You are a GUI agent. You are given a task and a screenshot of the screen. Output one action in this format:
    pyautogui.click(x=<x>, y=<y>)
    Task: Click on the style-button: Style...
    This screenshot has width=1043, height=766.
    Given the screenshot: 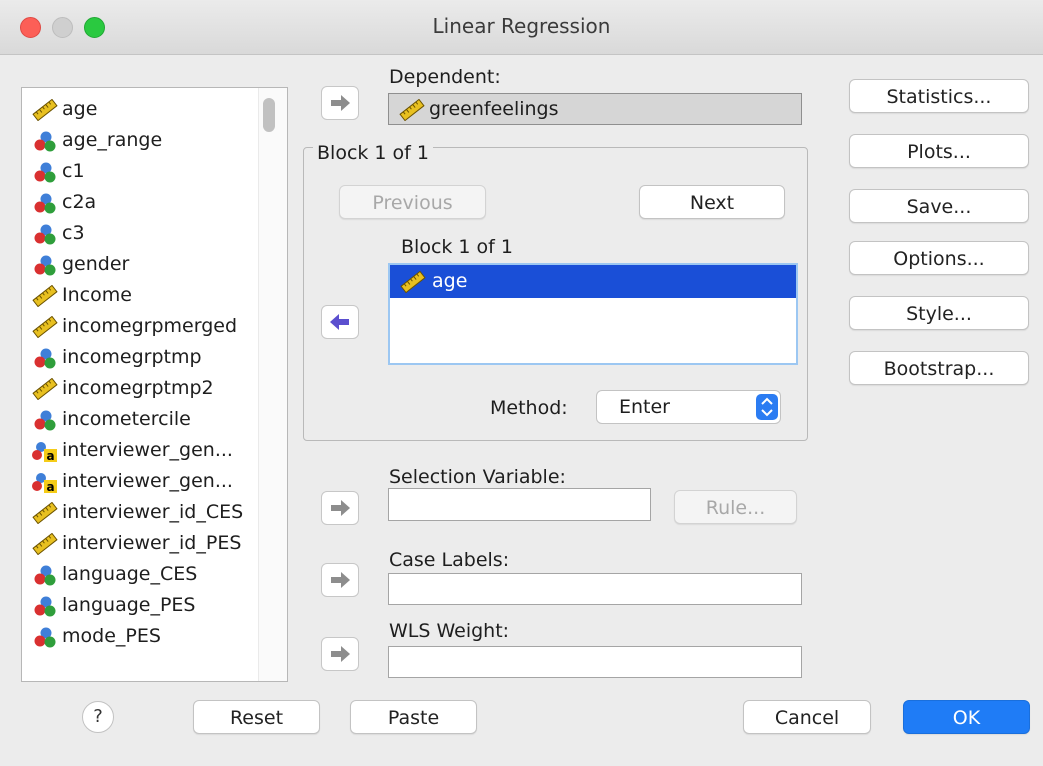 What is the action you would take?
    pyautogui.click(x=939, y=313)
    